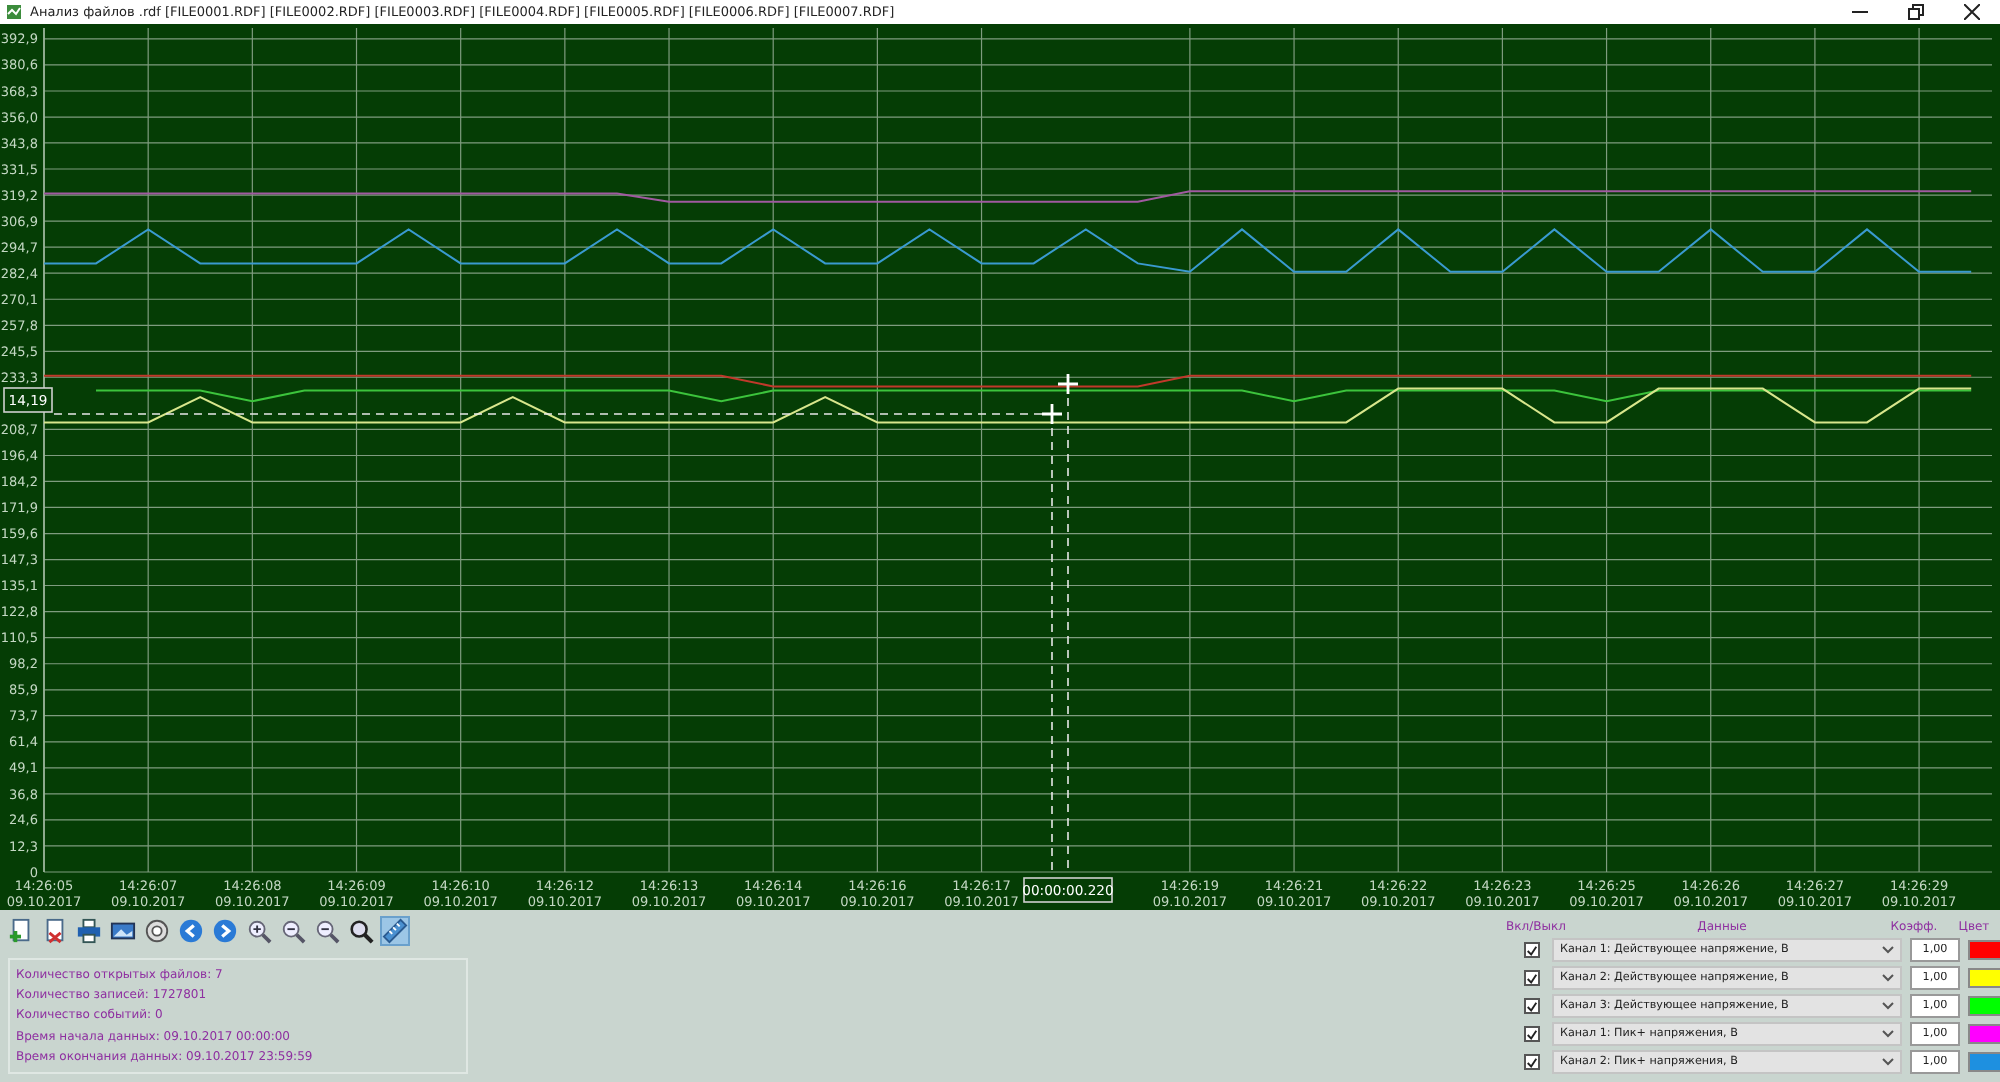  Describe the element at coordinates (361, 931) in the screenshot. I see `magnifier-icon` at that location.